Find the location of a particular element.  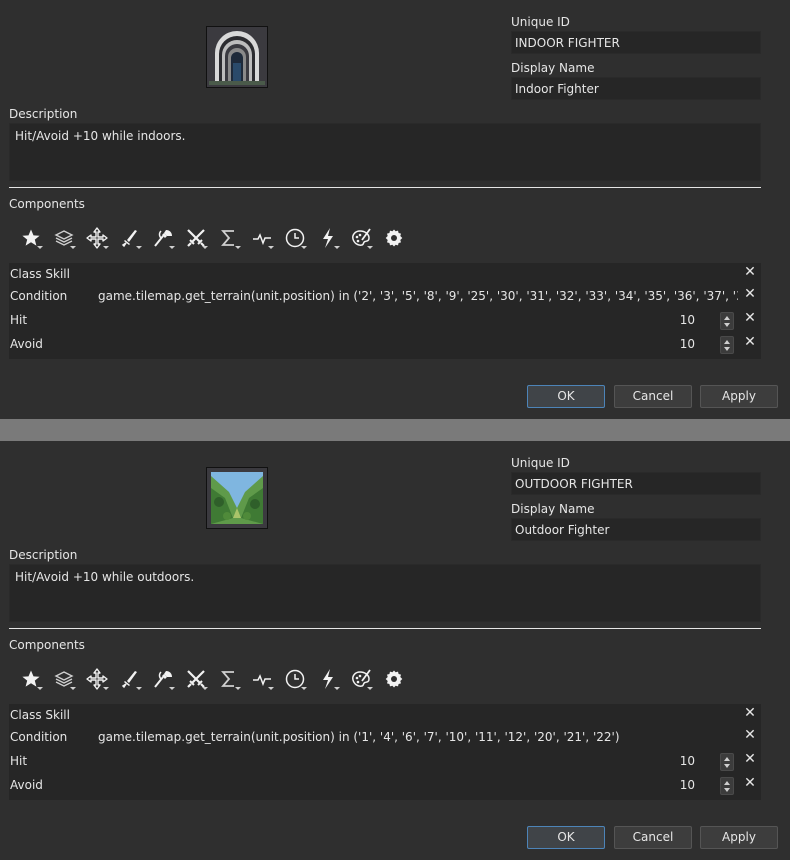

display-name-field: Outdoor Fighter is located at coordinates (636, 529).